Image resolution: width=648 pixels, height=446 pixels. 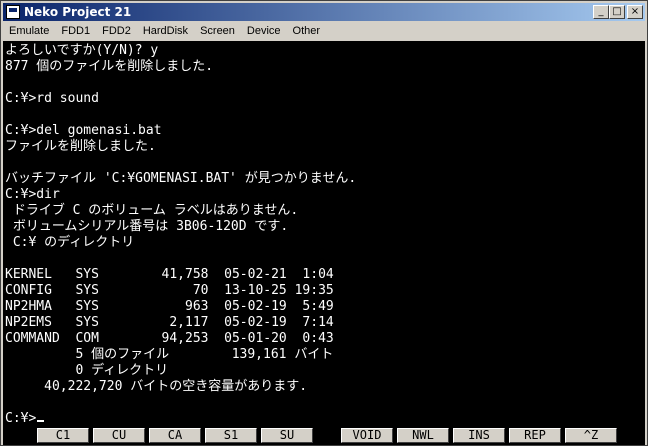 What do you see at coordinates (169, 306) in the screenshot?
I see `console-line: NP2HMA SYS 963 05-02-19 5:49` at bounding box center [169, 306].